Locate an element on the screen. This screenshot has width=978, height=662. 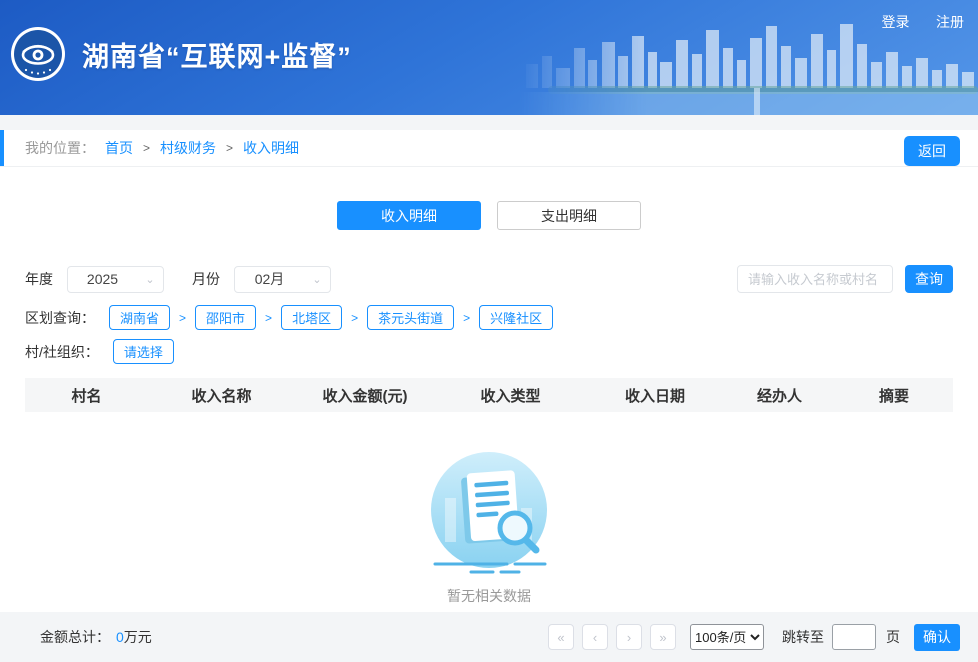
confirm-button: 确认 is located at coordinates (937, 637).